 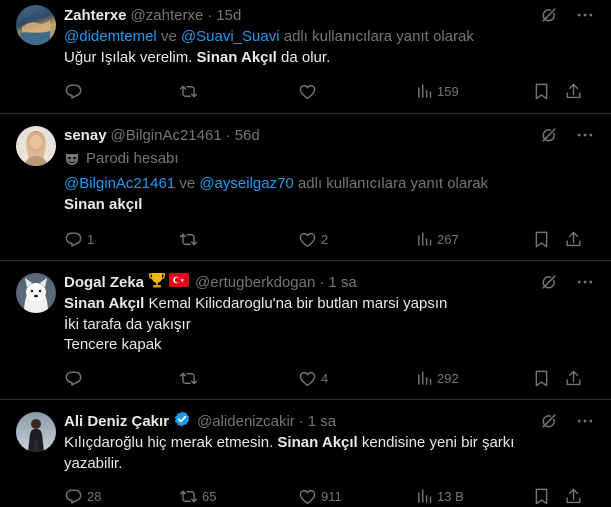 I want to click on repost-button: 65, so click(x=197, y=496).